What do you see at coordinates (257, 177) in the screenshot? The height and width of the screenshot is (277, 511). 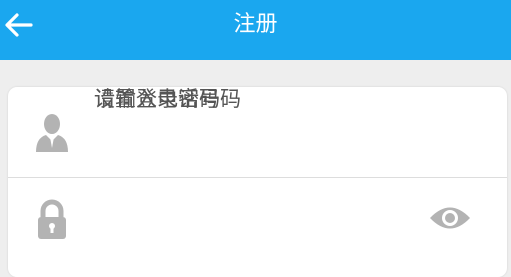 I see `divider` at bounding box center [257, 177].